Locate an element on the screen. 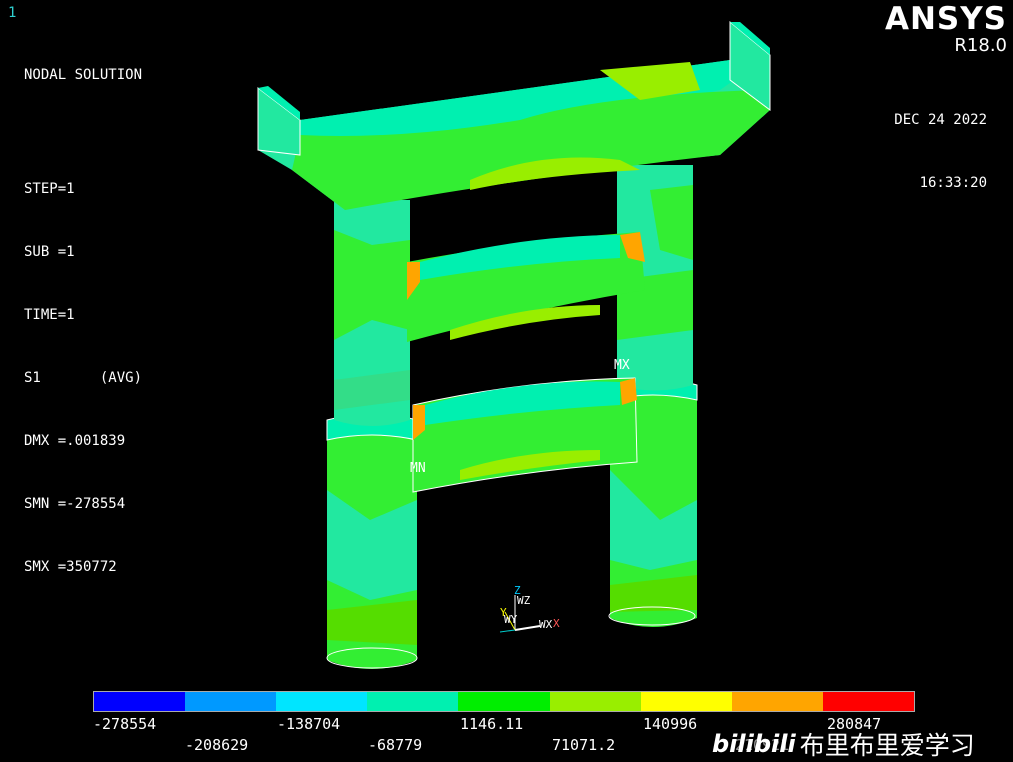 The image size is (1013, 762). triad-wx: WX is located at coordinates (546, 624).